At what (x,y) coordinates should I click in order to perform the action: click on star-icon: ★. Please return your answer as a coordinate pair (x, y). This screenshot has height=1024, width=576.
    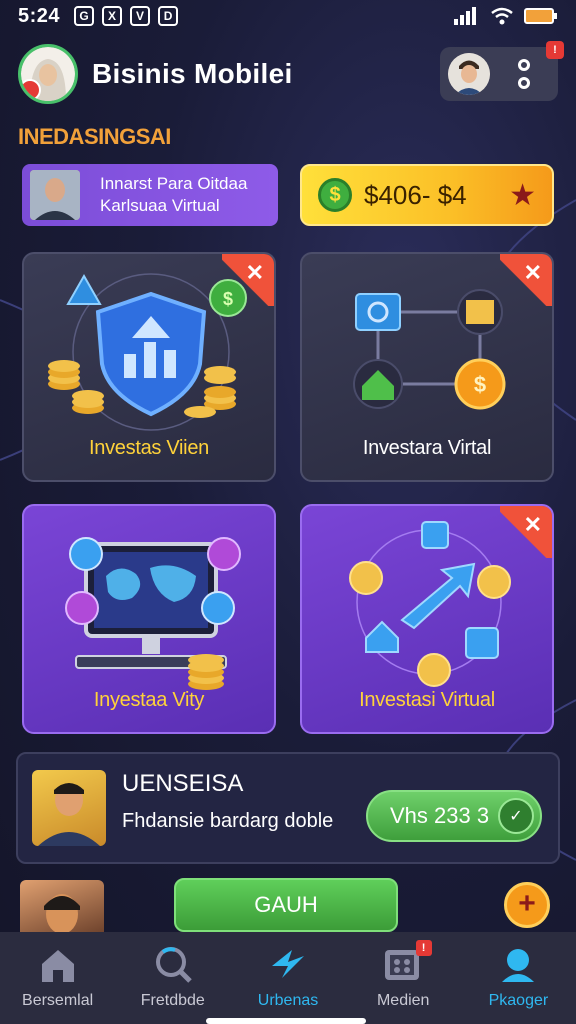
    Looking at the image, I should click on (522, 195).